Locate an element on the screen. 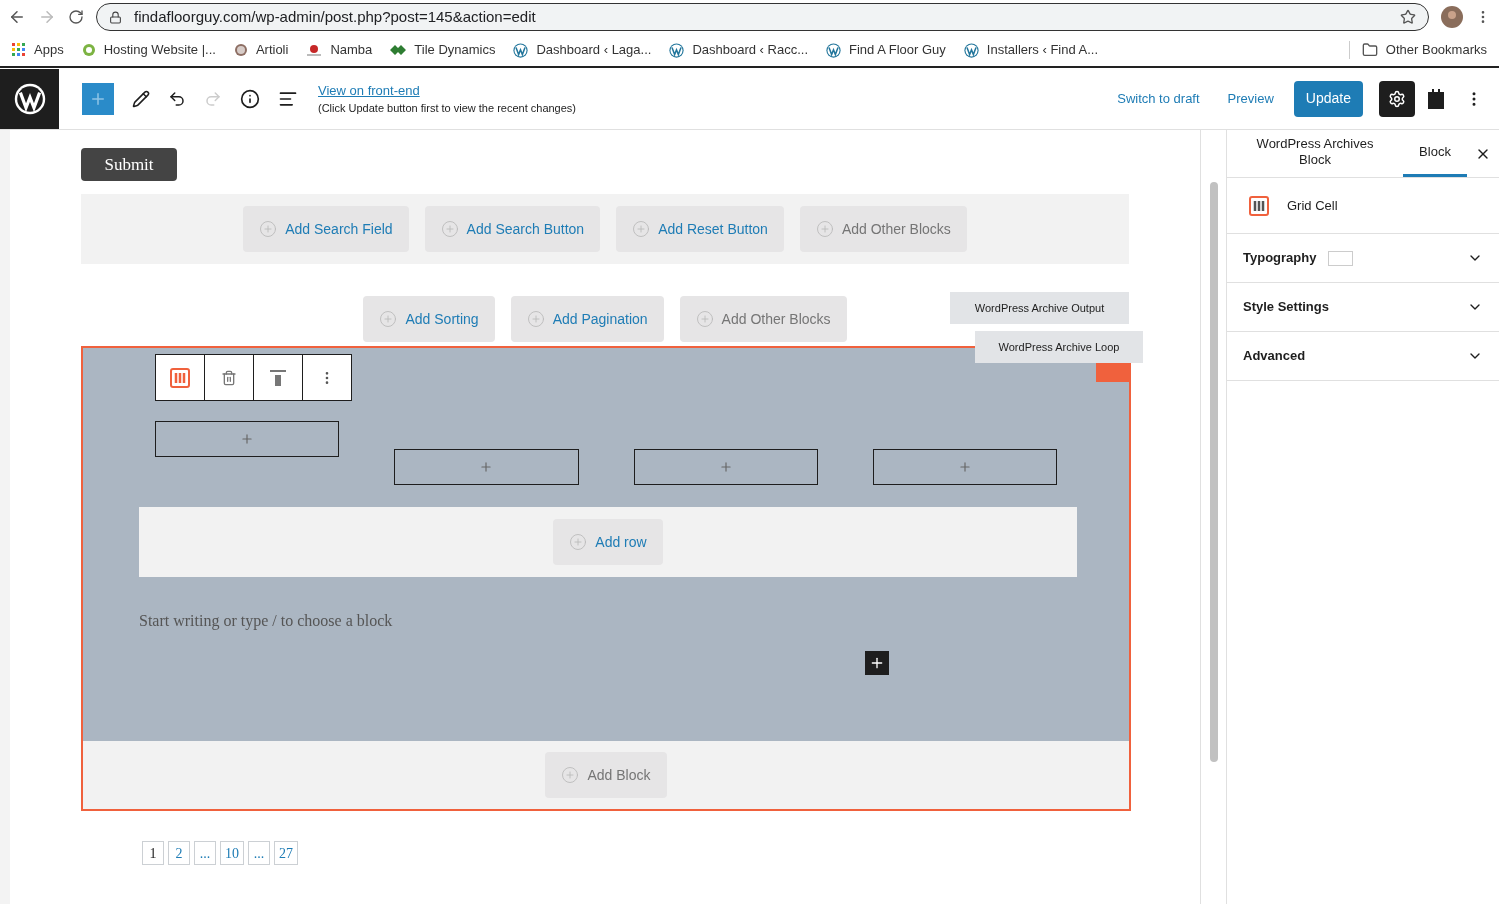 Image resolution: width=1499 pixels, height=904 pixels. wordpress-home-button is located at coordinates (29, 98).